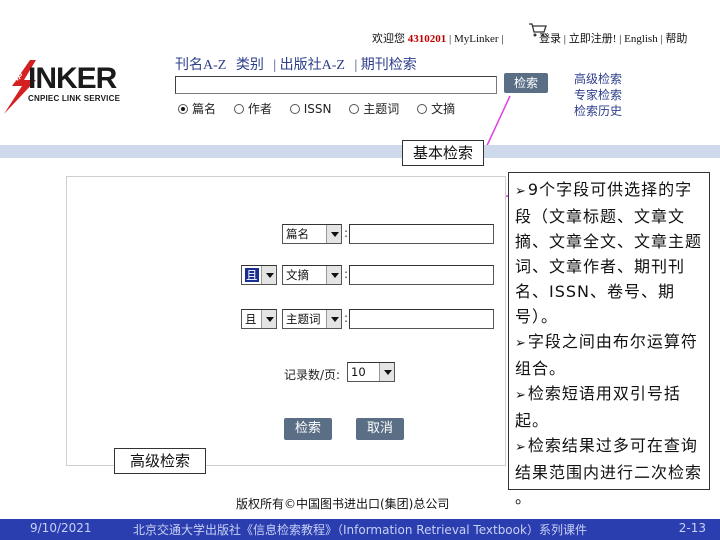 The width and height of the screenshot is (720, 540). I want to click on search-mode-links: 高级检索 专家检索 检索历史, so click(598, 95).